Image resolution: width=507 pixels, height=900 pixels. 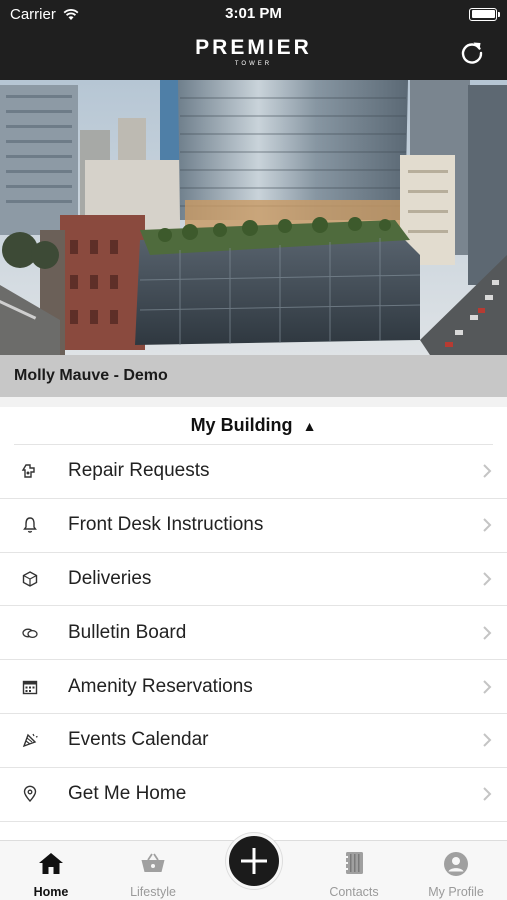 What do you see at coordinates (30, 525) in the screenshot?
I see `bell-icon` at bounding box center [30, 525].